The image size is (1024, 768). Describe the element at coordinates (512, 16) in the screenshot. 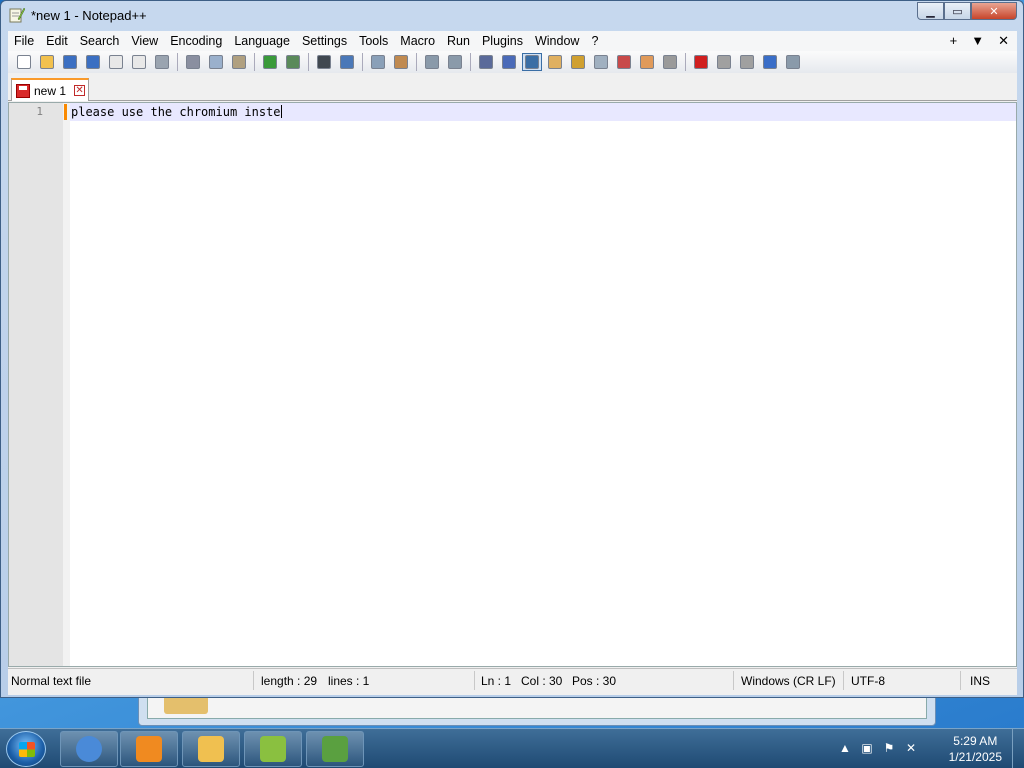

I see `title-bar: *new 1 - Notepad++ ▁ ▭ ✕` at that location.